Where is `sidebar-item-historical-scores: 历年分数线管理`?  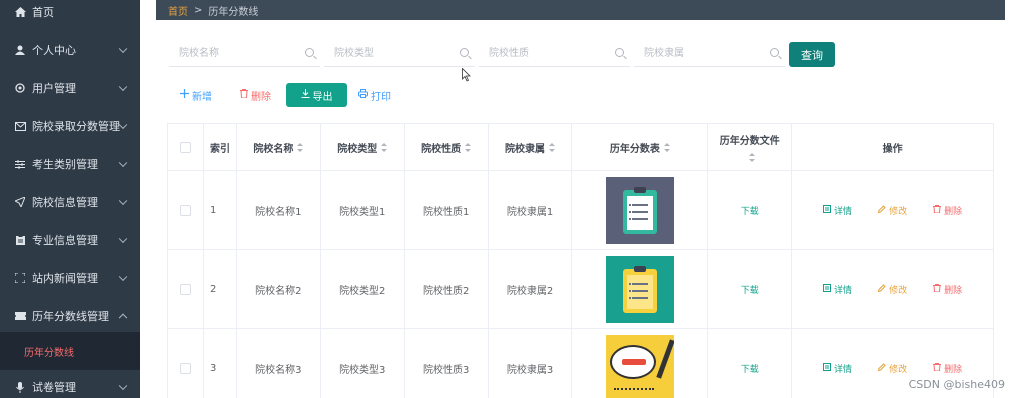 sidebar-item-historical-scores: 历年分数线管理 is located at coordinates (70, 316).